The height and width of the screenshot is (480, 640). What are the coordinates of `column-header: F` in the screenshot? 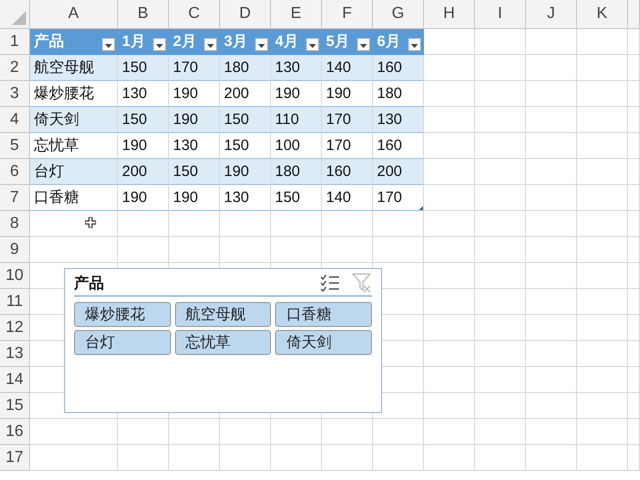 It's located at (347, 14).